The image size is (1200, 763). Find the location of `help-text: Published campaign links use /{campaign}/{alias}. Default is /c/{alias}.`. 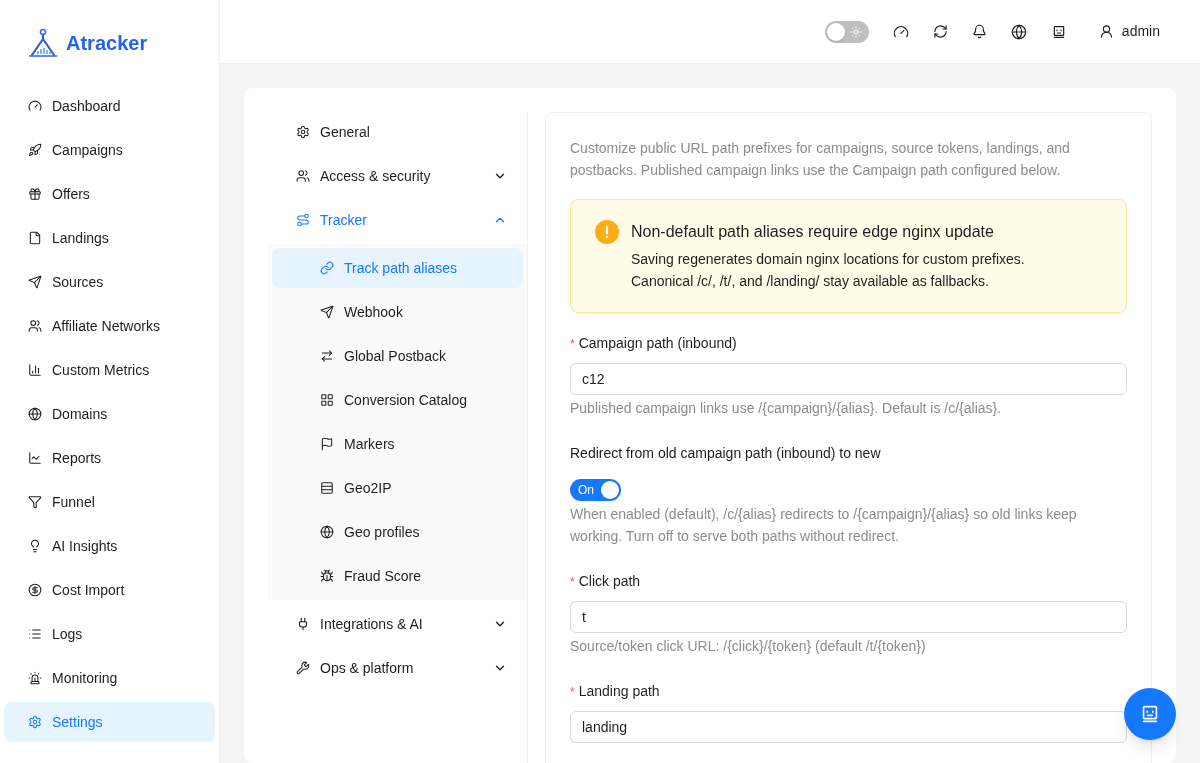

help-text: Published campaign links use /{campaign}/{alias}. Default is /c/{alias}. is located at coordinates (786, 408).